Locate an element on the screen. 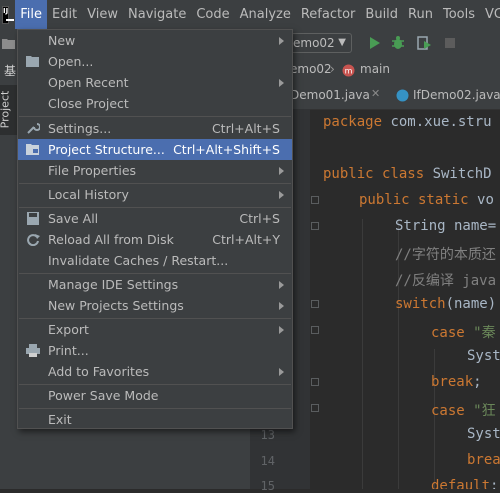 The width and height of the screenshot is (500, 493). code-line: brea is located at coordinates (483, 460).